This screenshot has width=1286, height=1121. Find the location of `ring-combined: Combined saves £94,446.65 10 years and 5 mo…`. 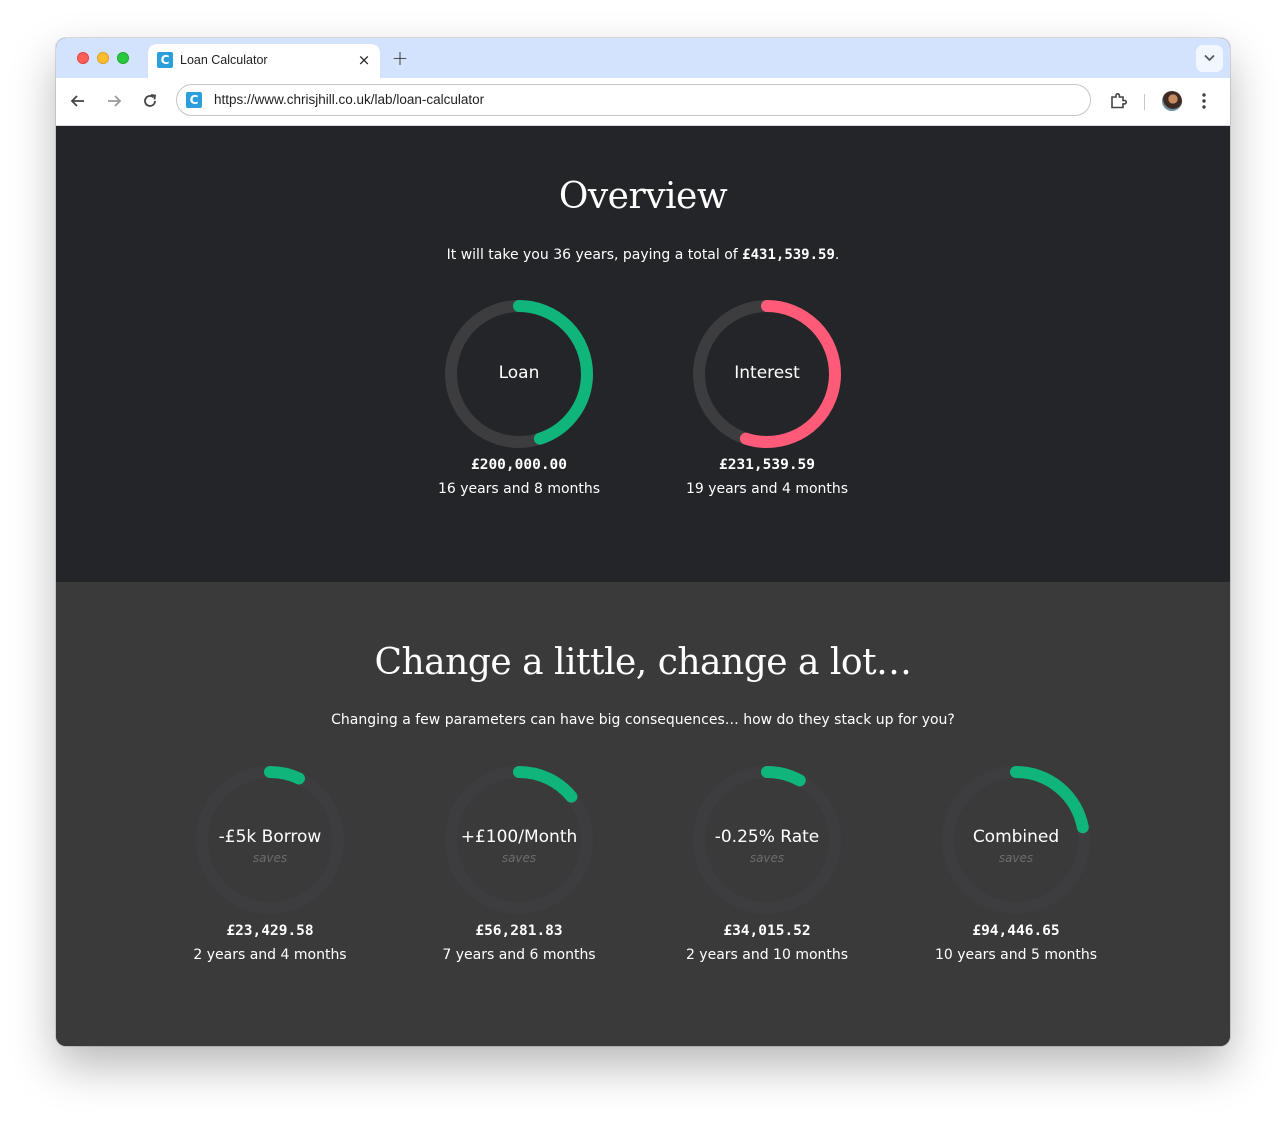

ring-combined: Combined saves £94,446.65 10 years and 5 mo… is located at coordinates (1016, 864).